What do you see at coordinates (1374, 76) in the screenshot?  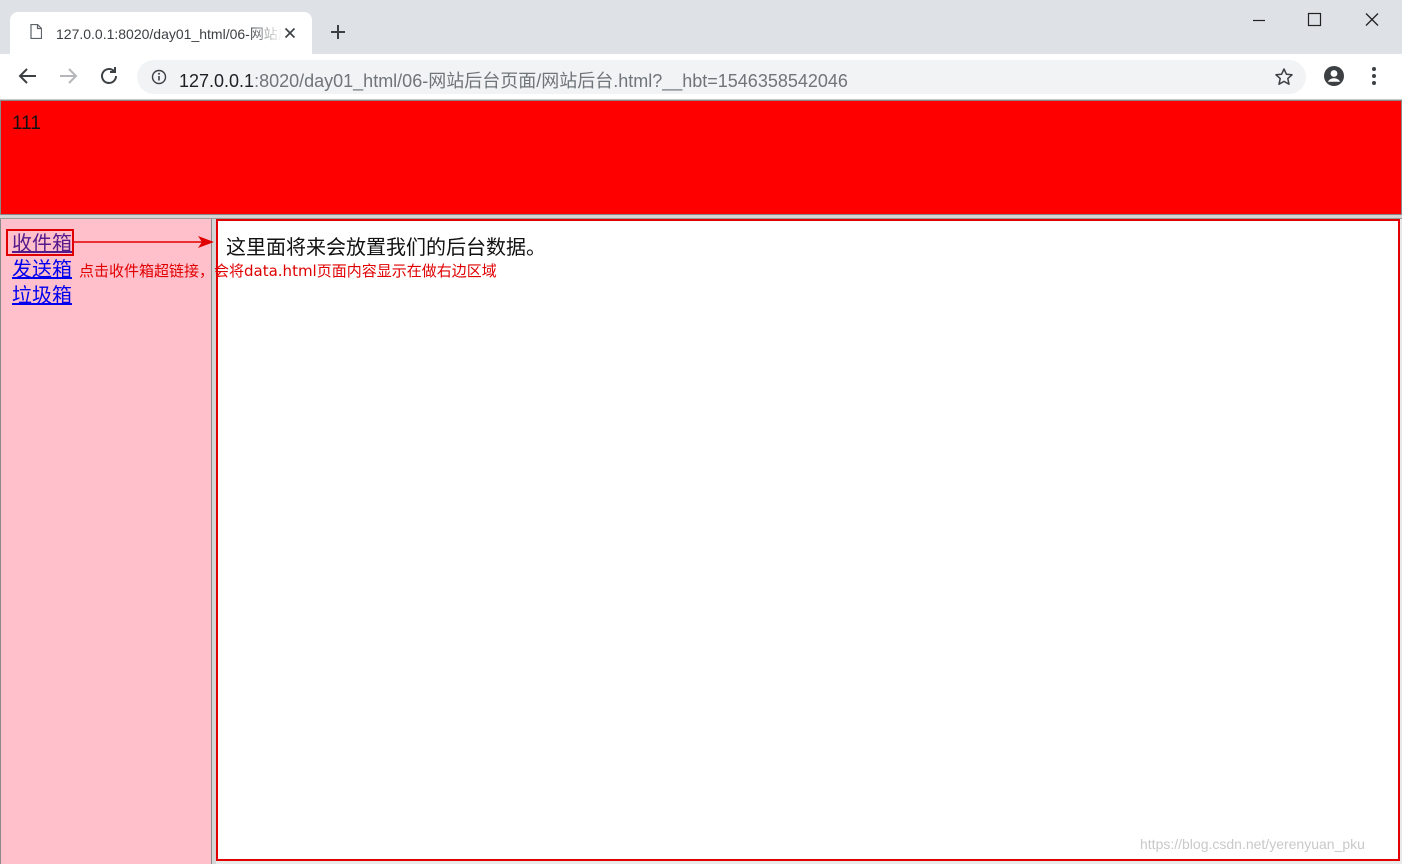 I see `menu-dots-icon` at bounding box center [1374, 76].